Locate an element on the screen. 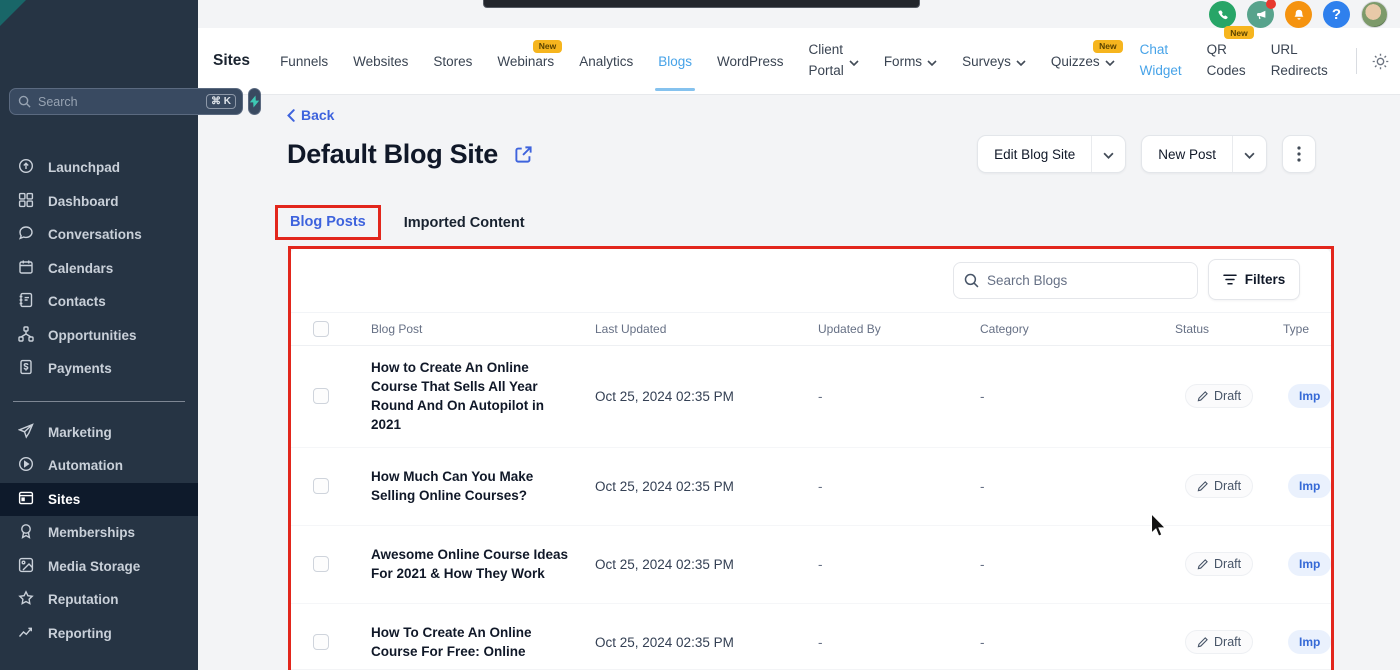 This screenshot has height=670, width=1400. sidebar-item-reputation: Reputation is located at coordinates (99, 600).